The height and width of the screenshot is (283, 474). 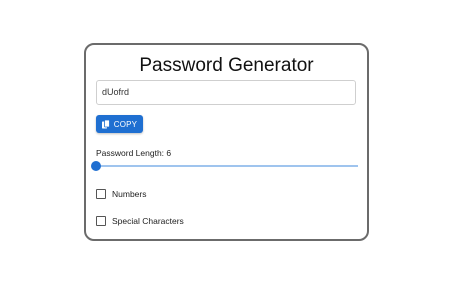 I want to click on password-length-label: Password Length: 6, so click(x=134, y=153).